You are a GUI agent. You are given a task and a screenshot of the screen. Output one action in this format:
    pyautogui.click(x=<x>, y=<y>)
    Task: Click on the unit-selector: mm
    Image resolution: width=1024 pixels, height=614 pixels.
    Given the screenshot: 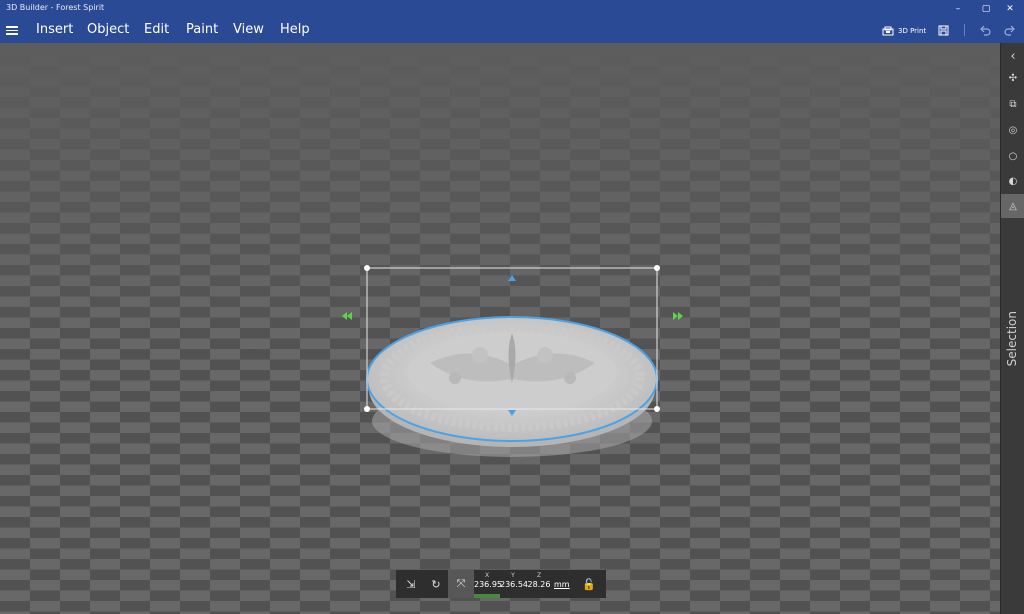 What is the action you would take?
    pyautogui.click(x=562, y=584)
    